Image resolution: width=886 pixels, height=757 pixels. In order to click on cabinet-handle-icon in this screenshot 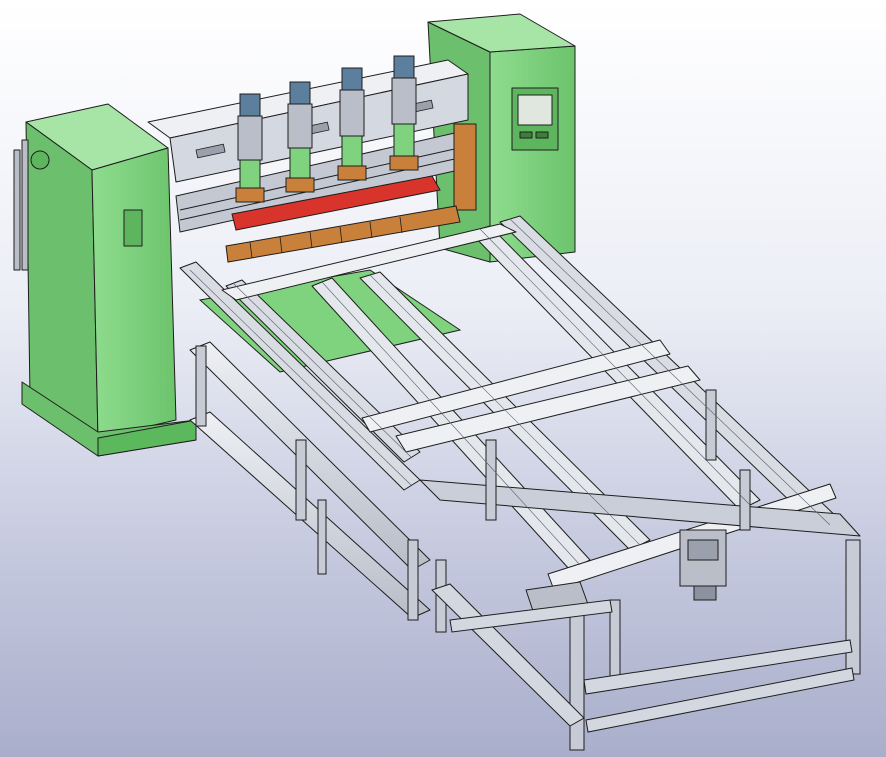, I will do `click(133, 228)`.